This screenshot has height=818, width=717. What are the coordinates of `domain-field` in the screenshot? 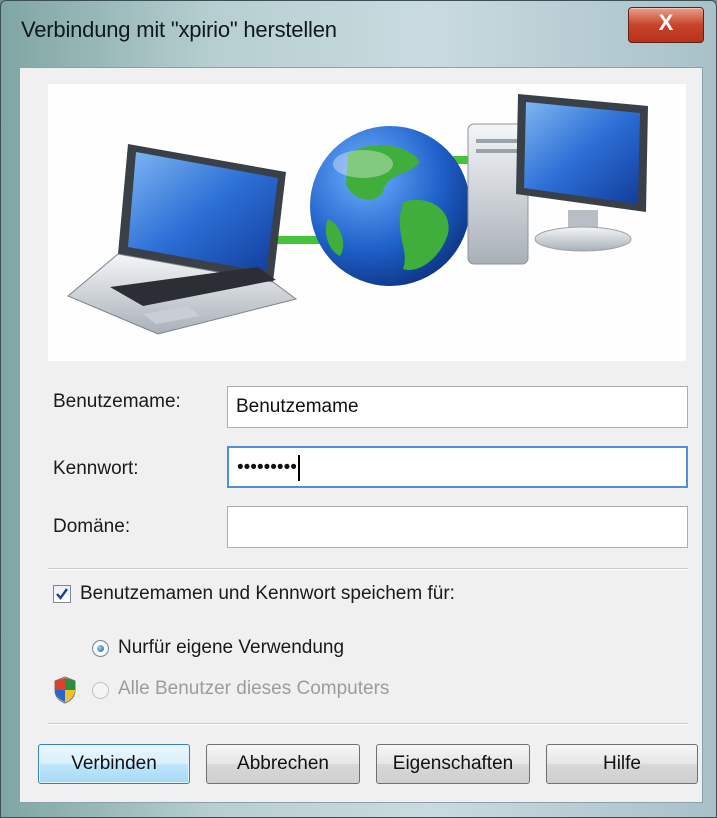 It's located at (457, 527).